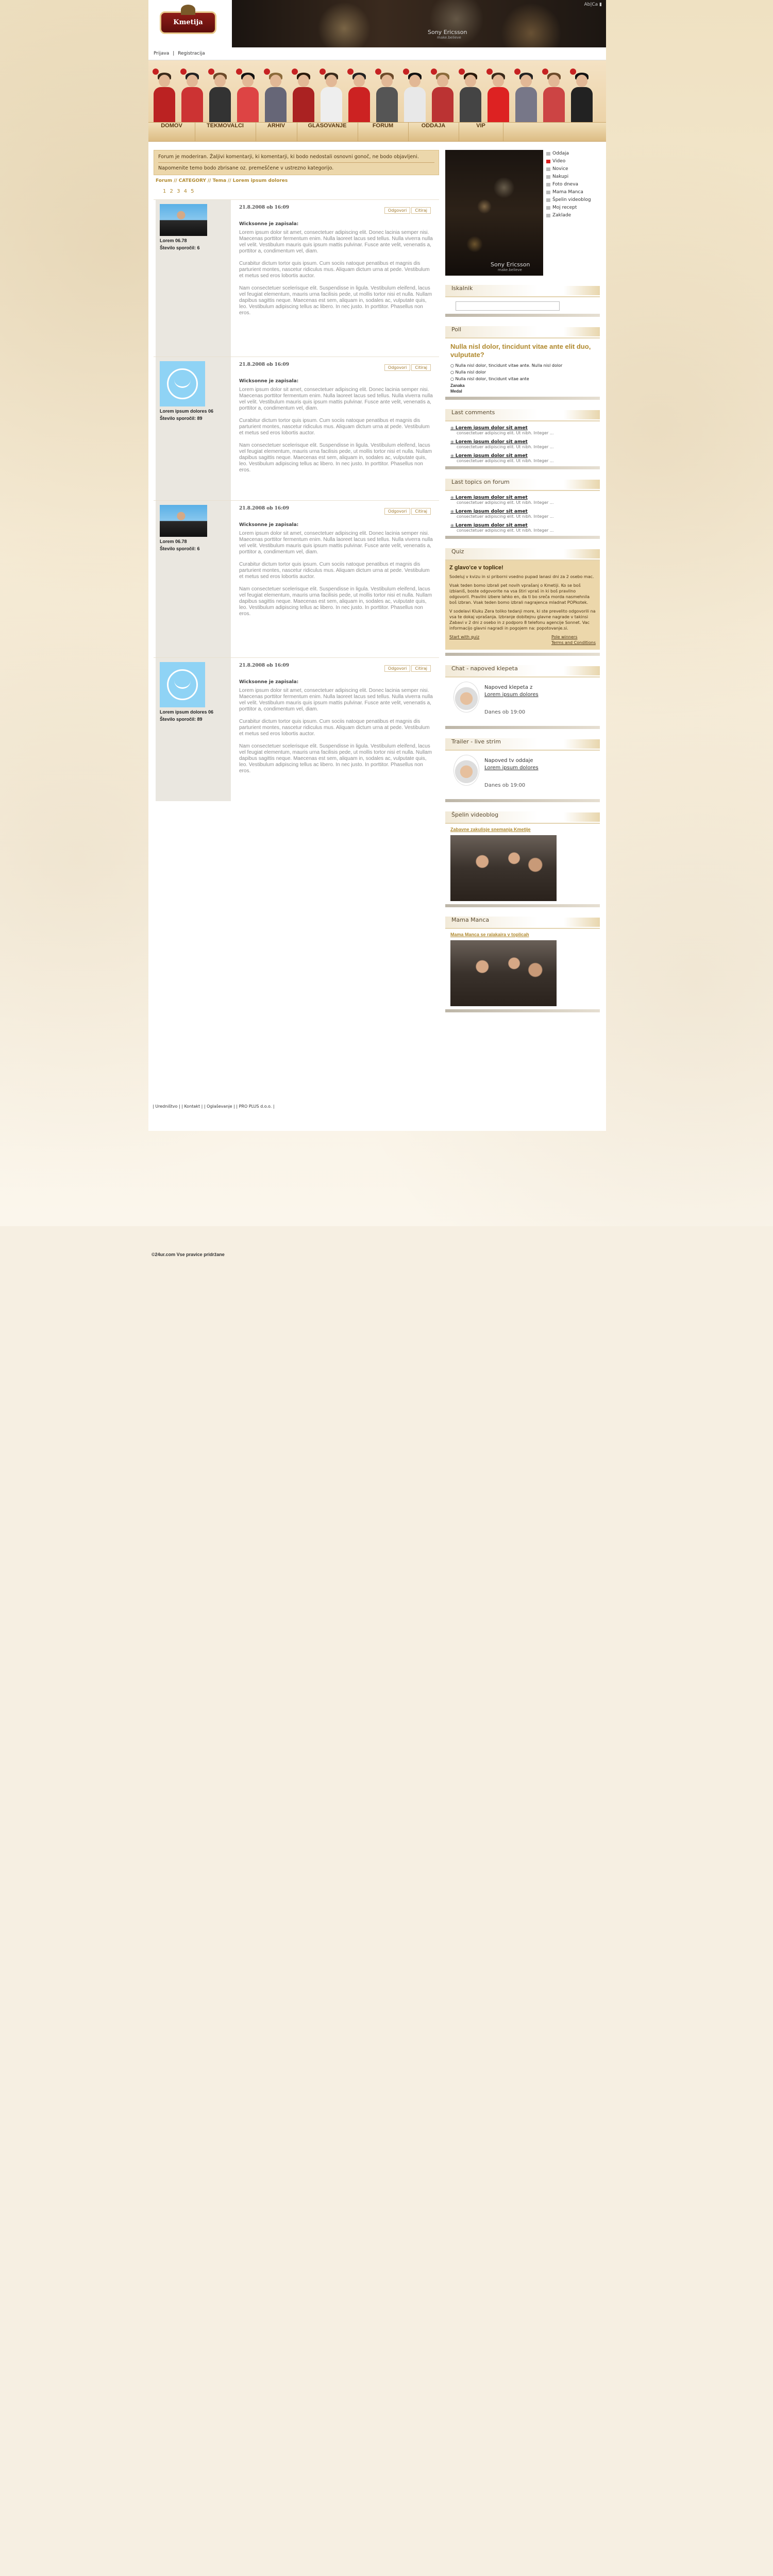  I want to click on logo-badge: Kmetija, so click(188, 19).